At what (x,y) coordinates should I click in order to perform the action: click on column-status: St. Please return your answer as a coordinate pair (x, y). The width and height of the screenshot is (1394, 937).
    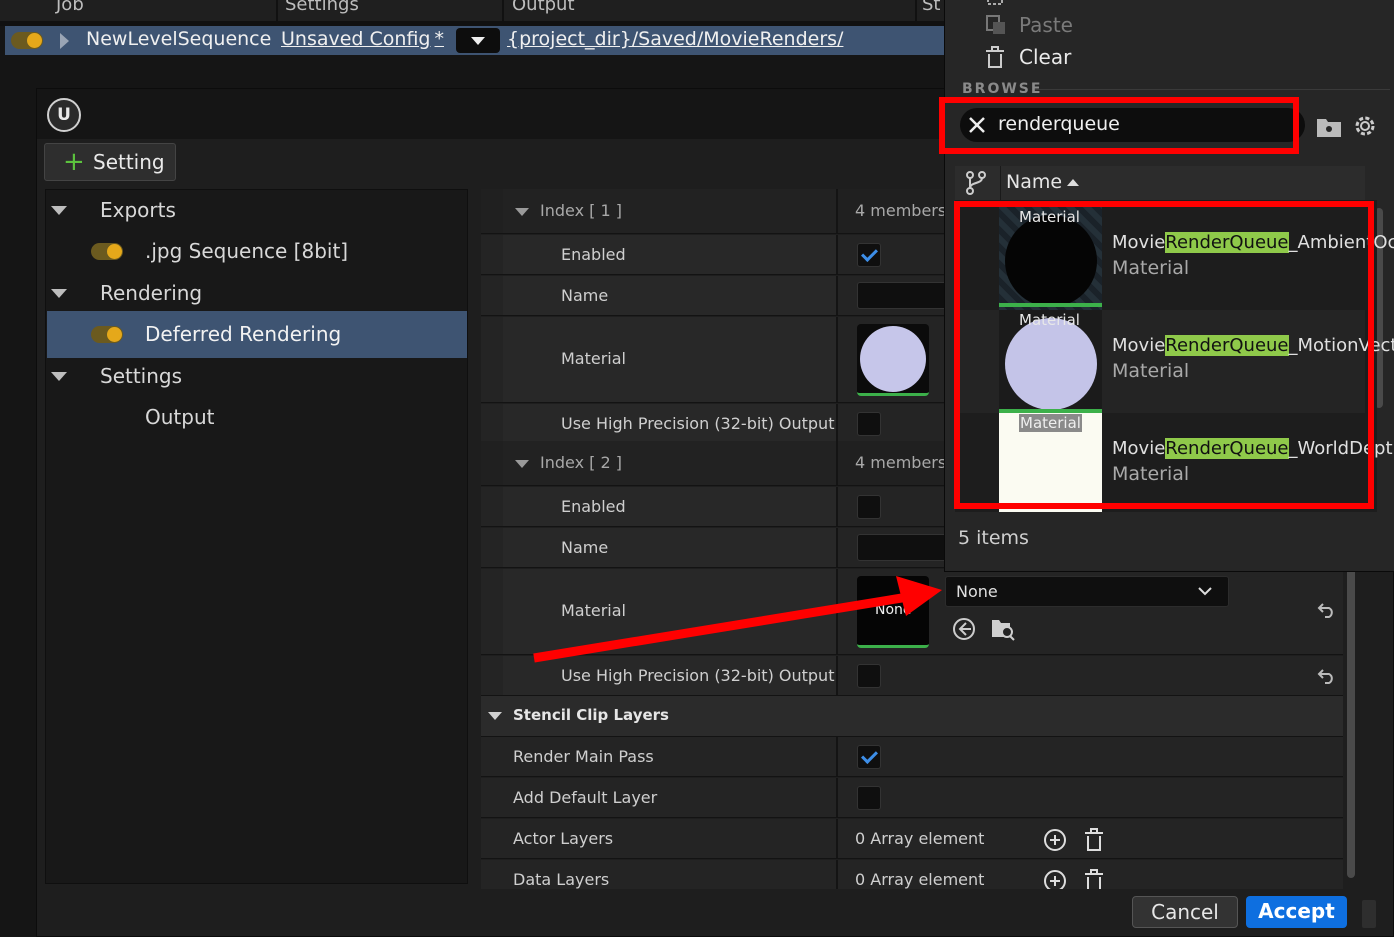
    Looking at the image, I should click on (931, 7).